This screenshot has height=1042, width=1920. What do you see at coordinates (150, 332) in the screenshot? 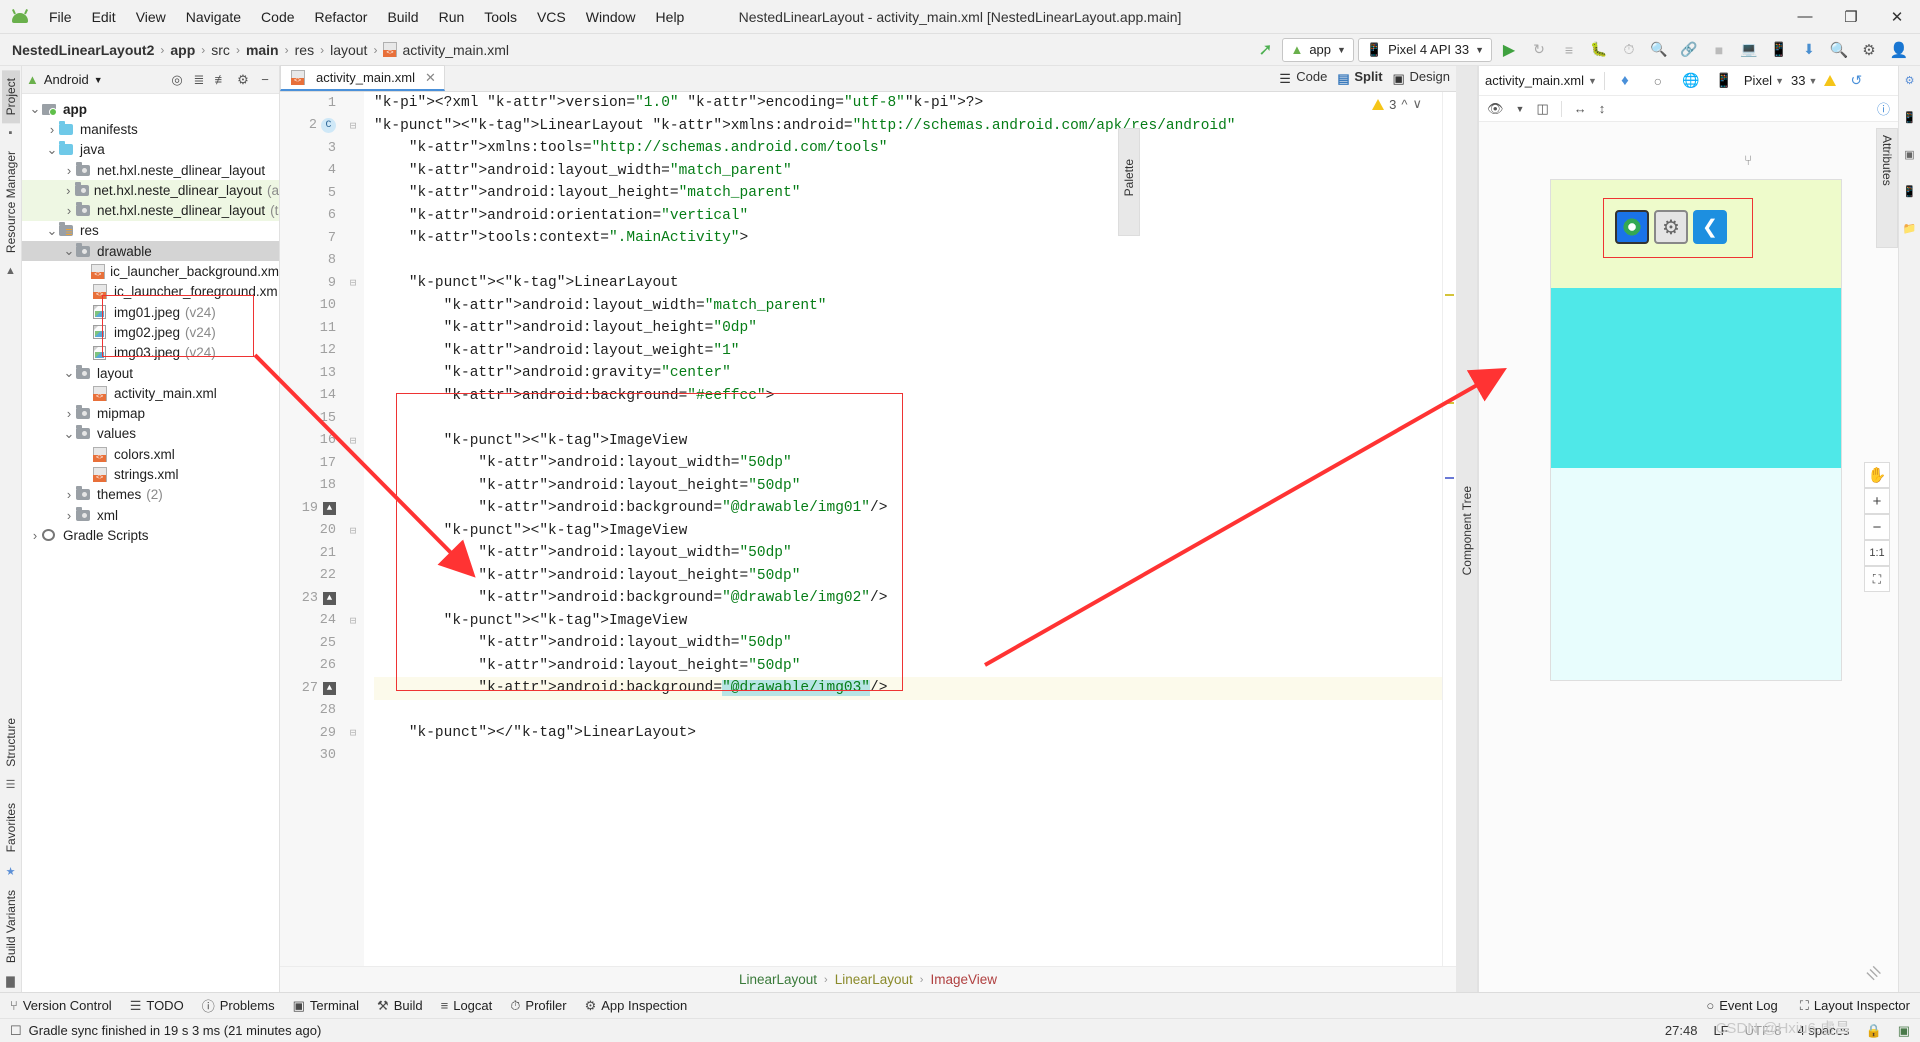
I see `tree-node-img02-jpeg: img02.jpeg (v24)` at bounding box center [150, 332].